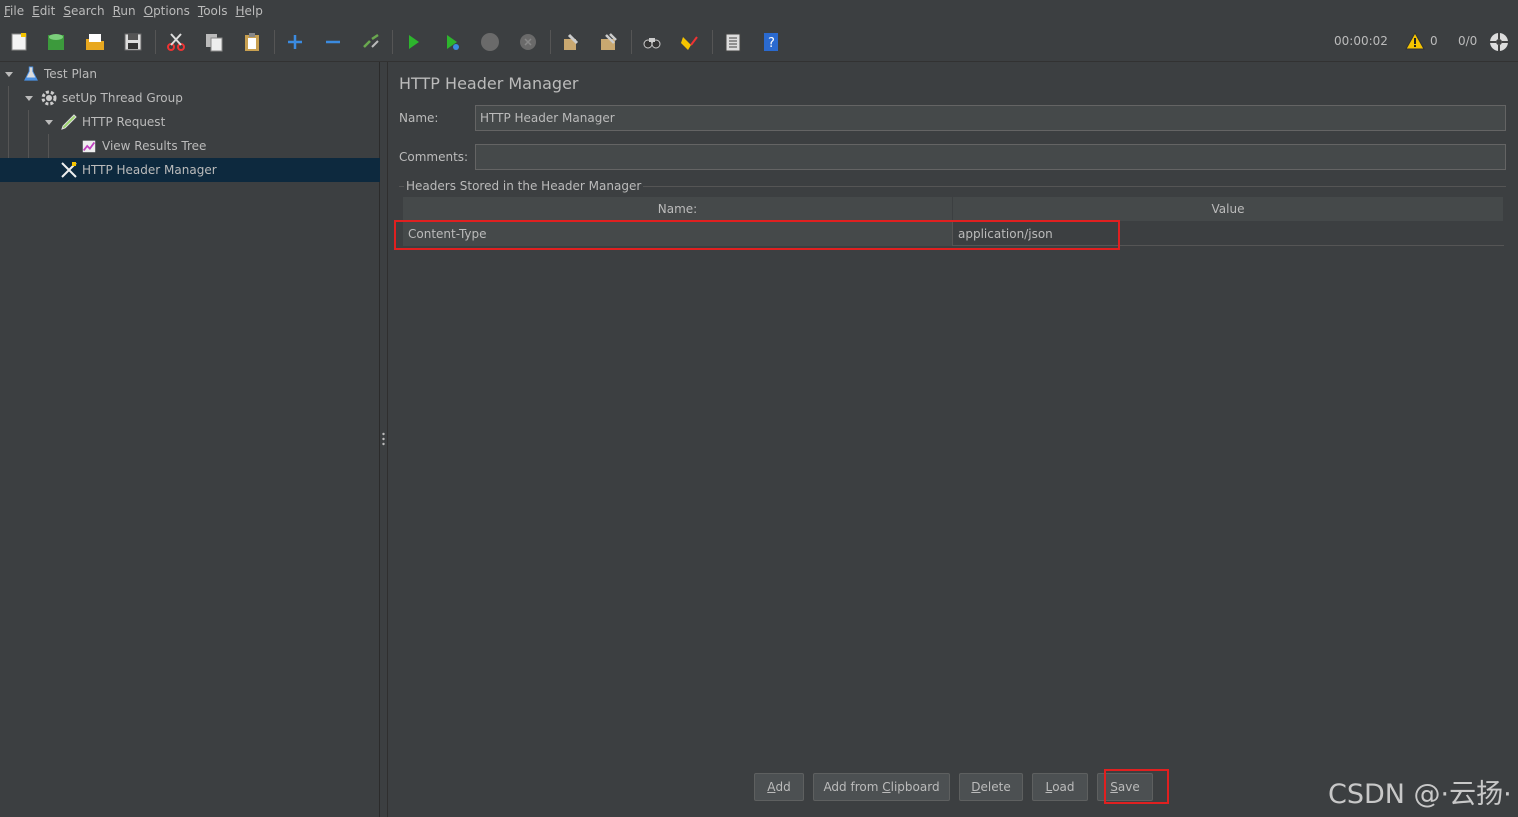 The width and height of the screenshot is (1518, 817). Describe the element at coordinates (214, 42) in the screenshot. I see `copy-icon` at that location.